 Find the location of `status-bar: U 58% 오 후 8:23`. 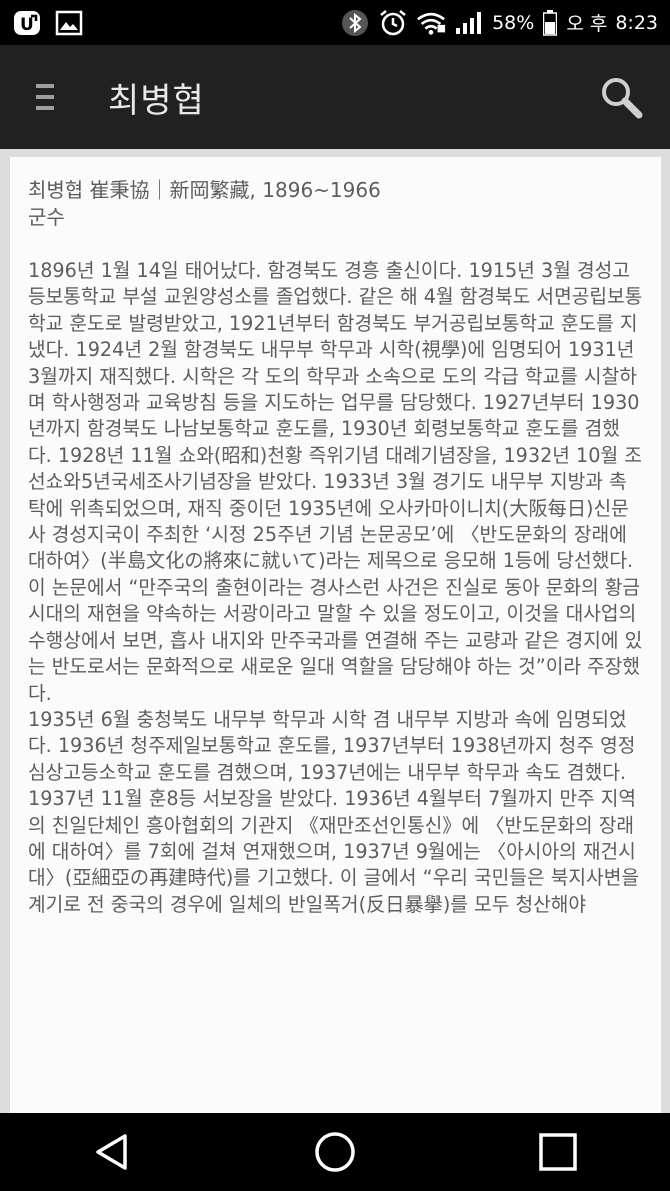

status-bar: U 58% 오 후 8:23 is located at coordinates (335, 22).